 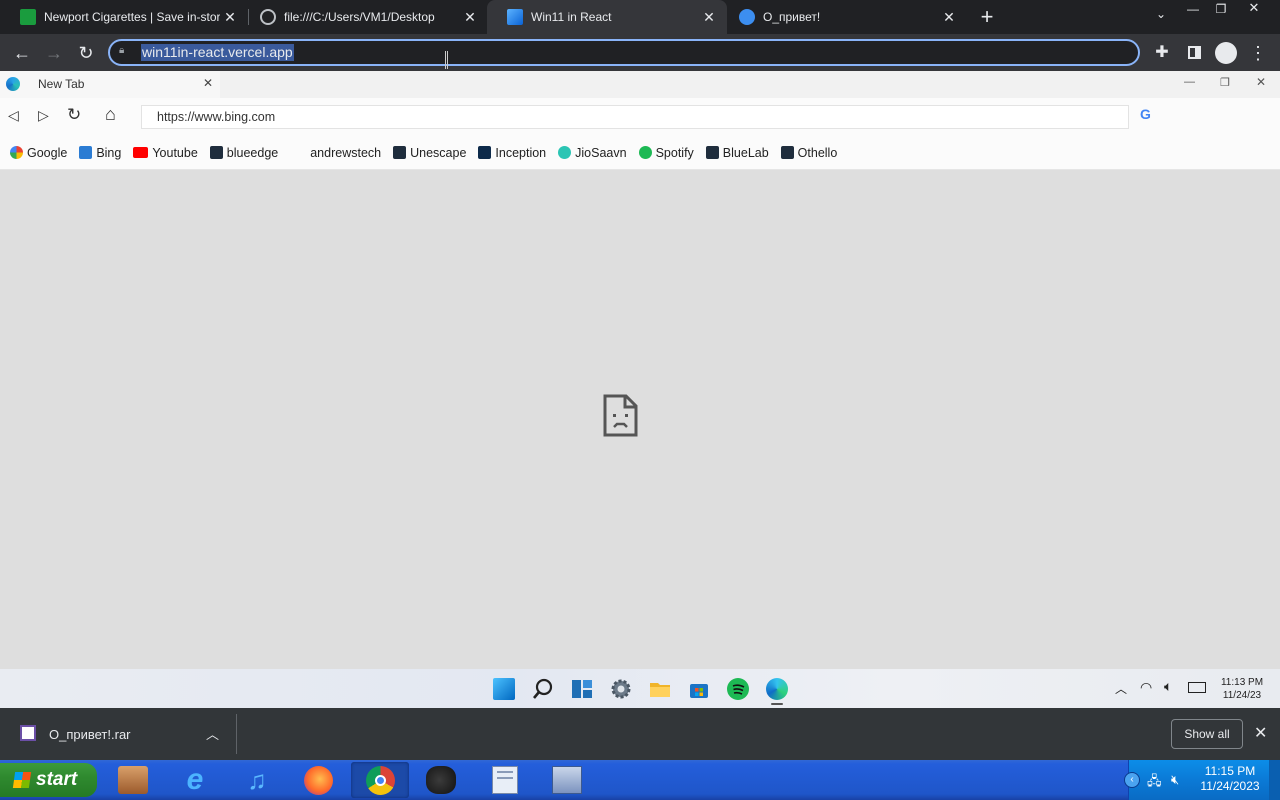 I want to click on google-icon, so click(x=16, y=152).